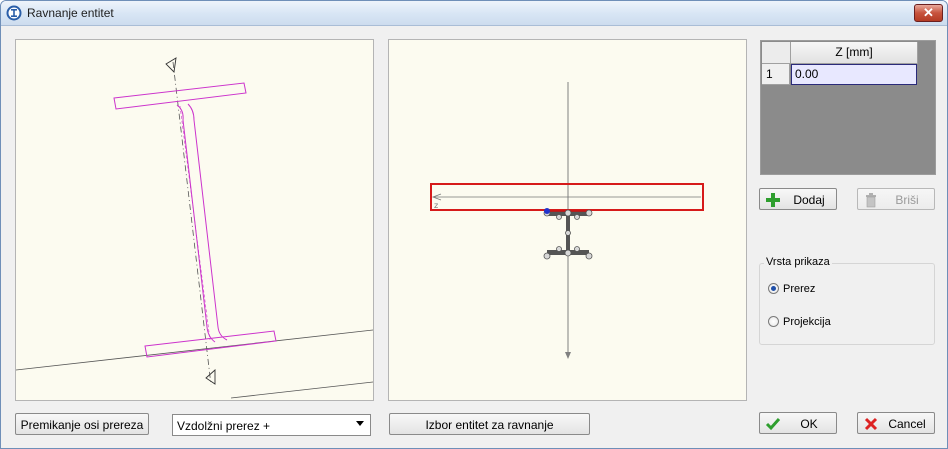 The image size is (948, 449). I want to click on ok-button: OK, so click(798, 423).